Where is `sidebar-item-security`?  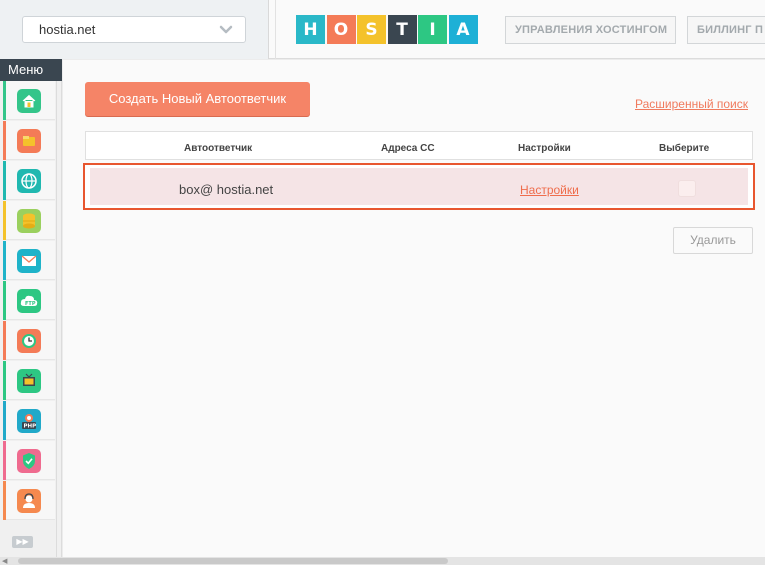 sidebar-item-security is located at coordinates (29, 460).